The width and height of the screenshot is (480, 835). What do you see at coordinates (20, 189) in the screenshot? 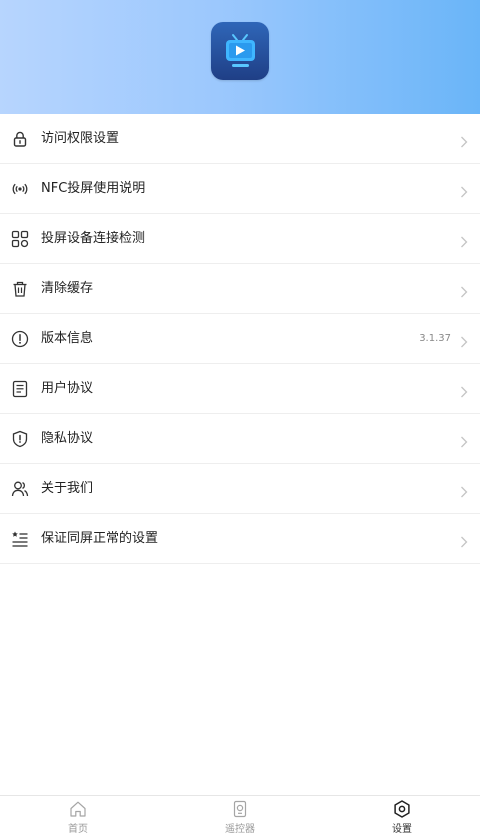
I see `nfc-icon` at bounding box center [20, 189].